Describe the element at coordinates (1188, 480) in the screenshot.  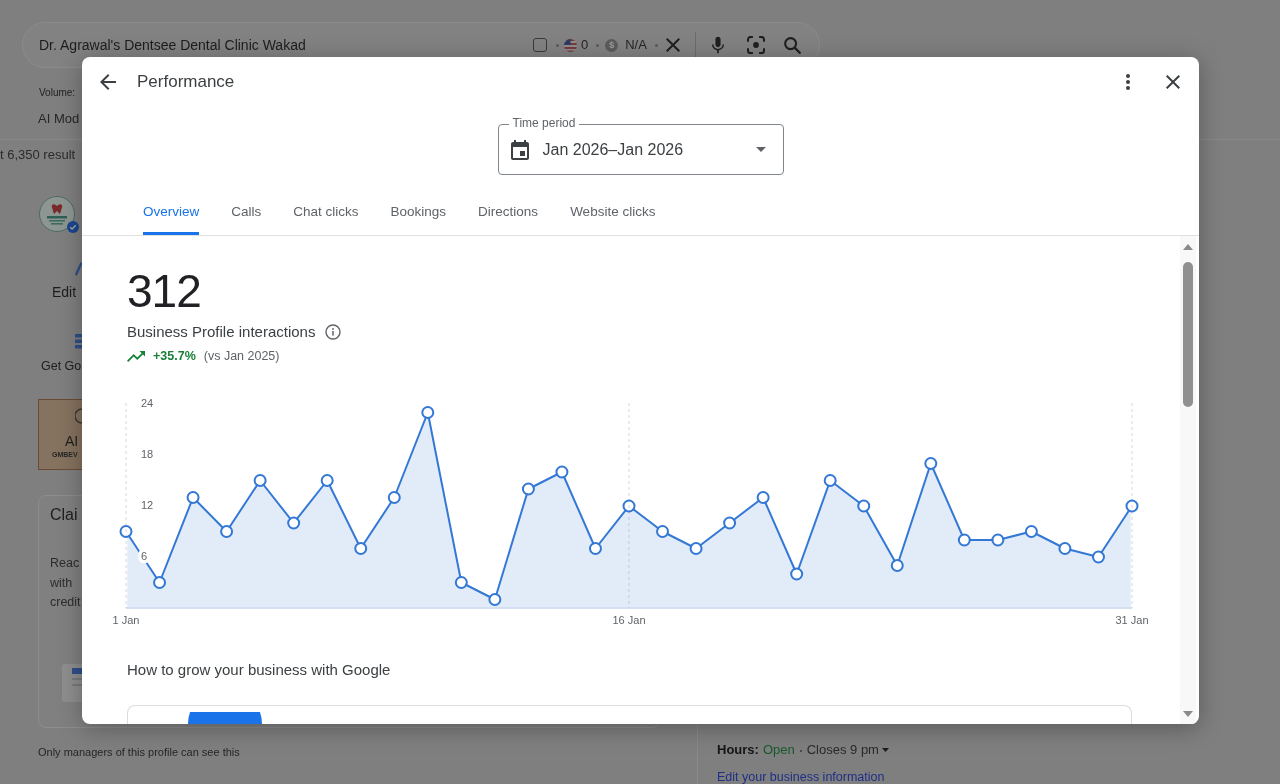
I see `scrollbar` at that location.